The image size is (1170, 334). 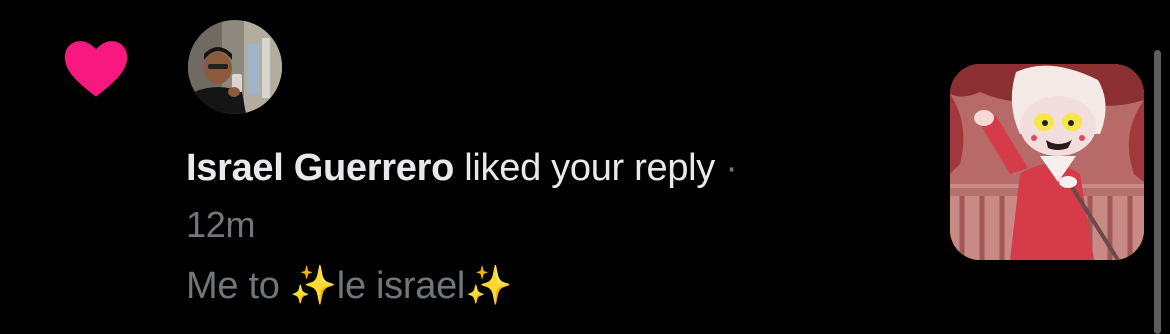 I want to click on reply-text: Me to ✨le israel✨, so click(x=349, y=286).